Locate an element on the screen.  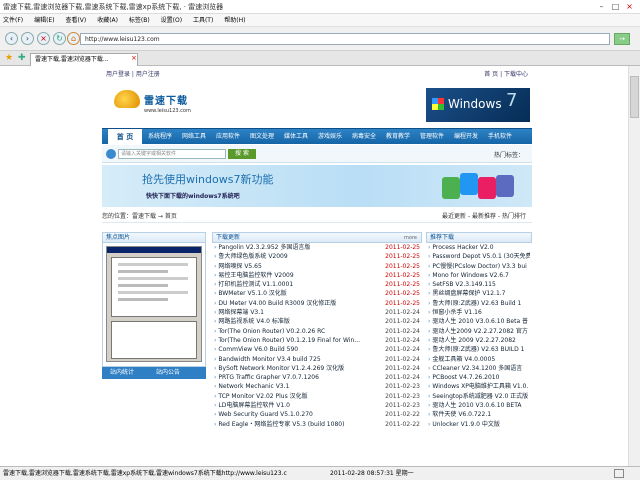
promo-banner: 抢先使用windows7新功能 快快下面下载的windows7系统吧 is located at coordinates (317, 186).